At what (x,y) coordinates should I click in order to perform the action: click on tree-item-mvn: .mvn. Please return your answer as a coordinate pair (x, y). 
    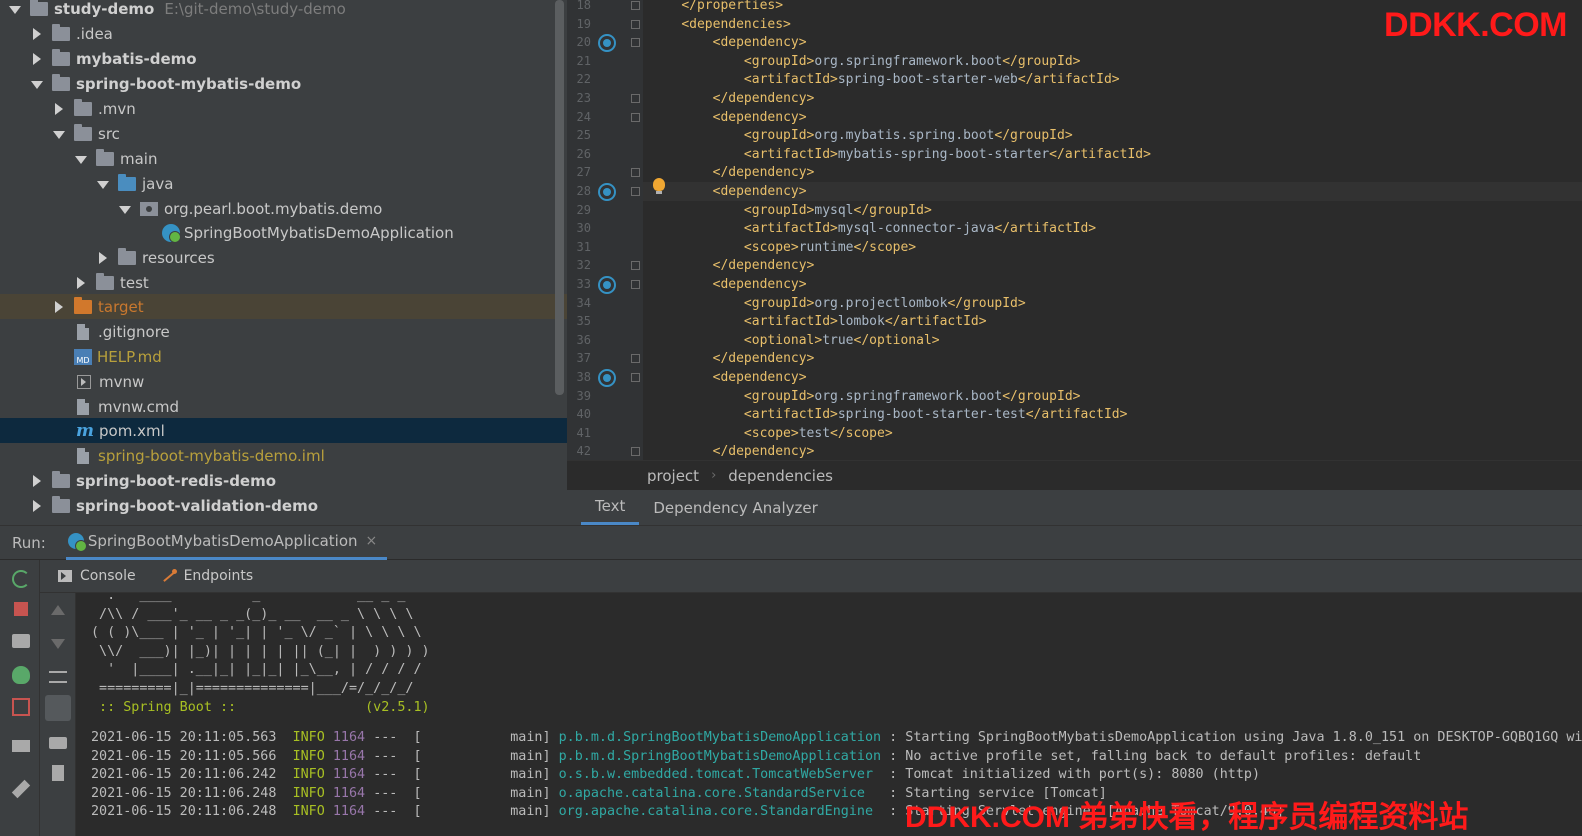
    Looking at the image, I should click on (283, 108).